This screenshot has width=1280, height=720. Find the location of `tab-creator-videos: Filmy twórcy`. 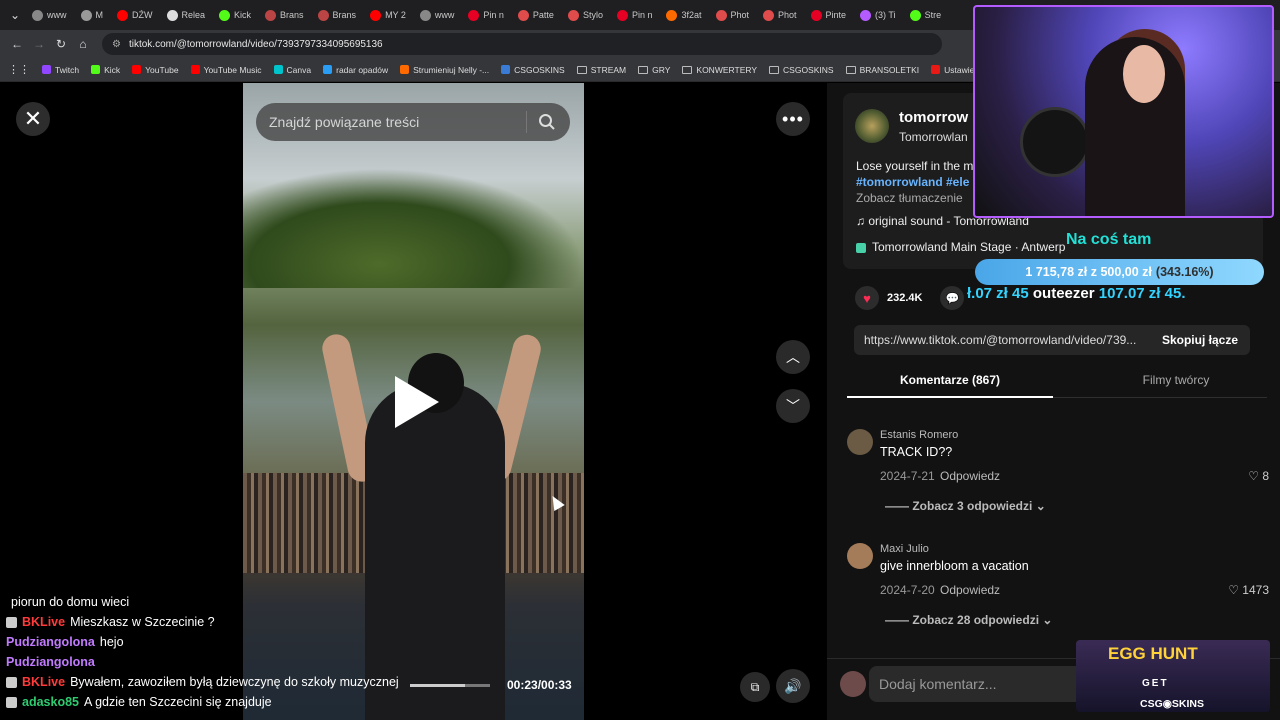

tab-creator-videos: Filmy twórcy is located at coordinates (1176, 380).